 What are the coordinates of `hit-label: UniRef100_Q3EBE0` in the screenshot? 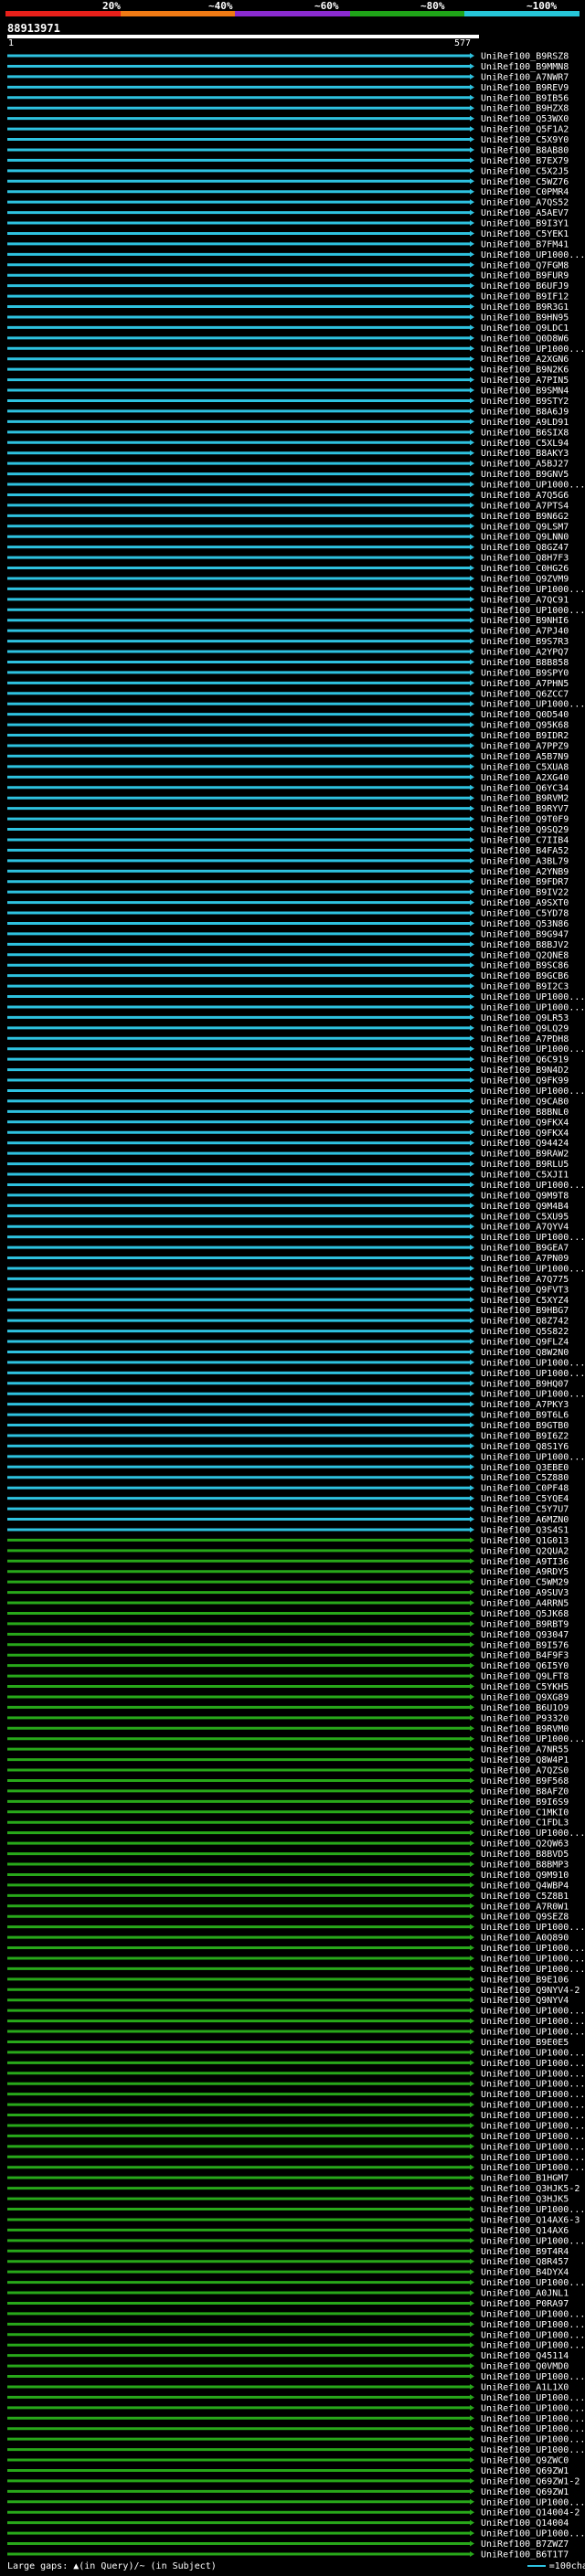 It's located at (525, 1468).